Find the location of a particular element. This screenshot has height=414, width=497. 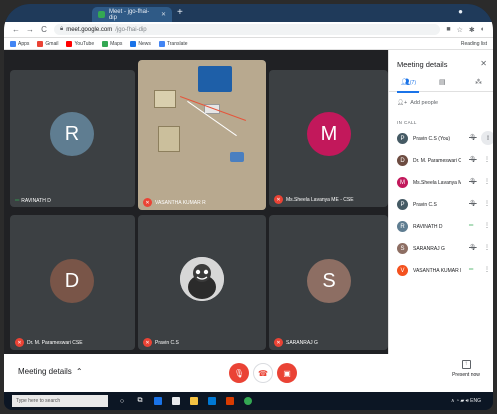

tab-activities: ⁂ is located at coordinates (478, 82).